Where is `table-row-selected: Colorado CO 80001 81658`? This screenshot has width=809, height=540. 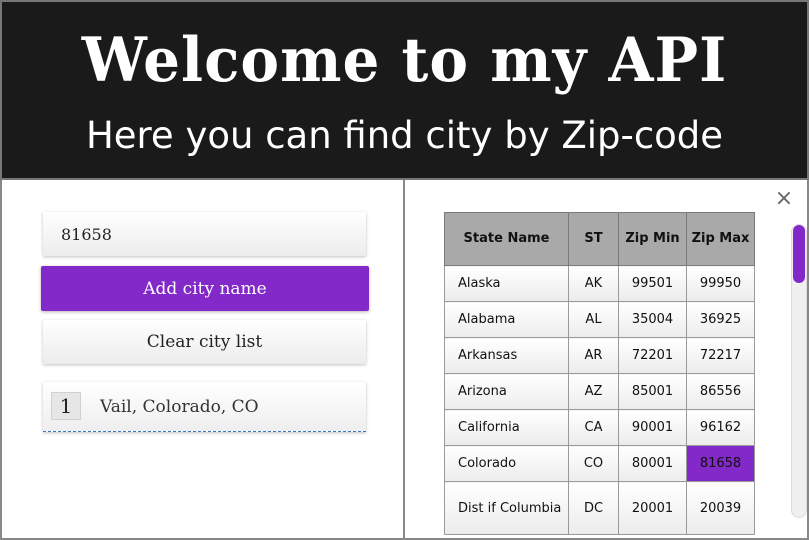
table-row-selected: Colorado CO 80001 81658 is located at coordinates (599, 463).